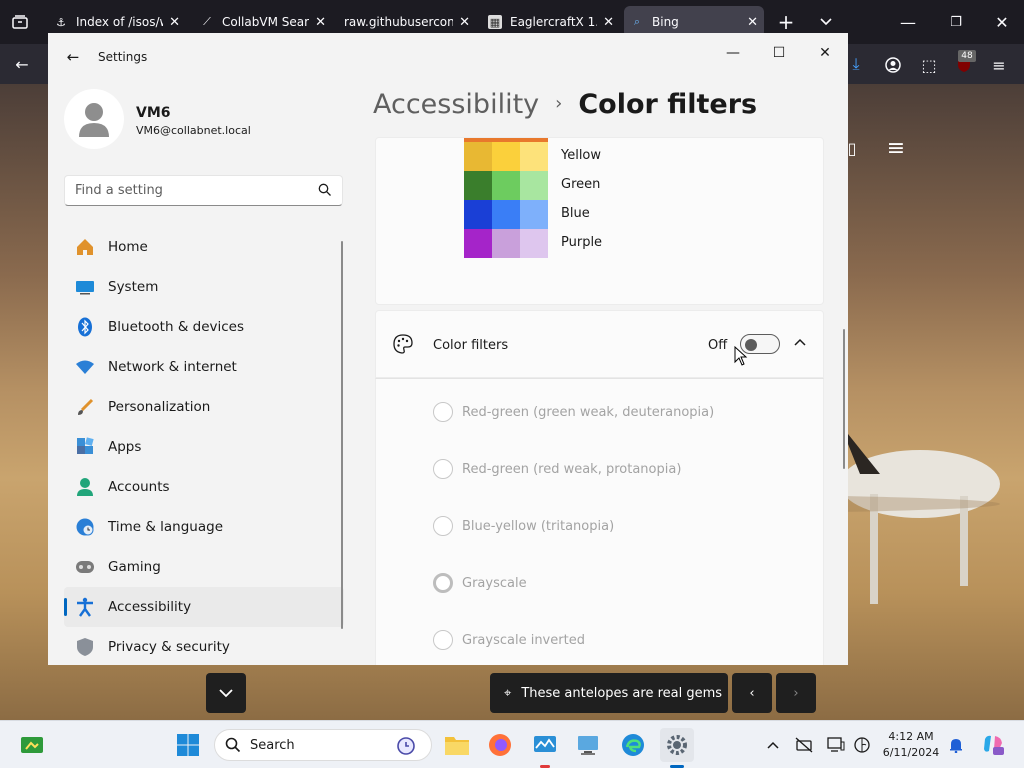 The image size is (1024, 768). Describe the element at coordinates (188, 745) in the screenshot. I see `start-icon` at that location.